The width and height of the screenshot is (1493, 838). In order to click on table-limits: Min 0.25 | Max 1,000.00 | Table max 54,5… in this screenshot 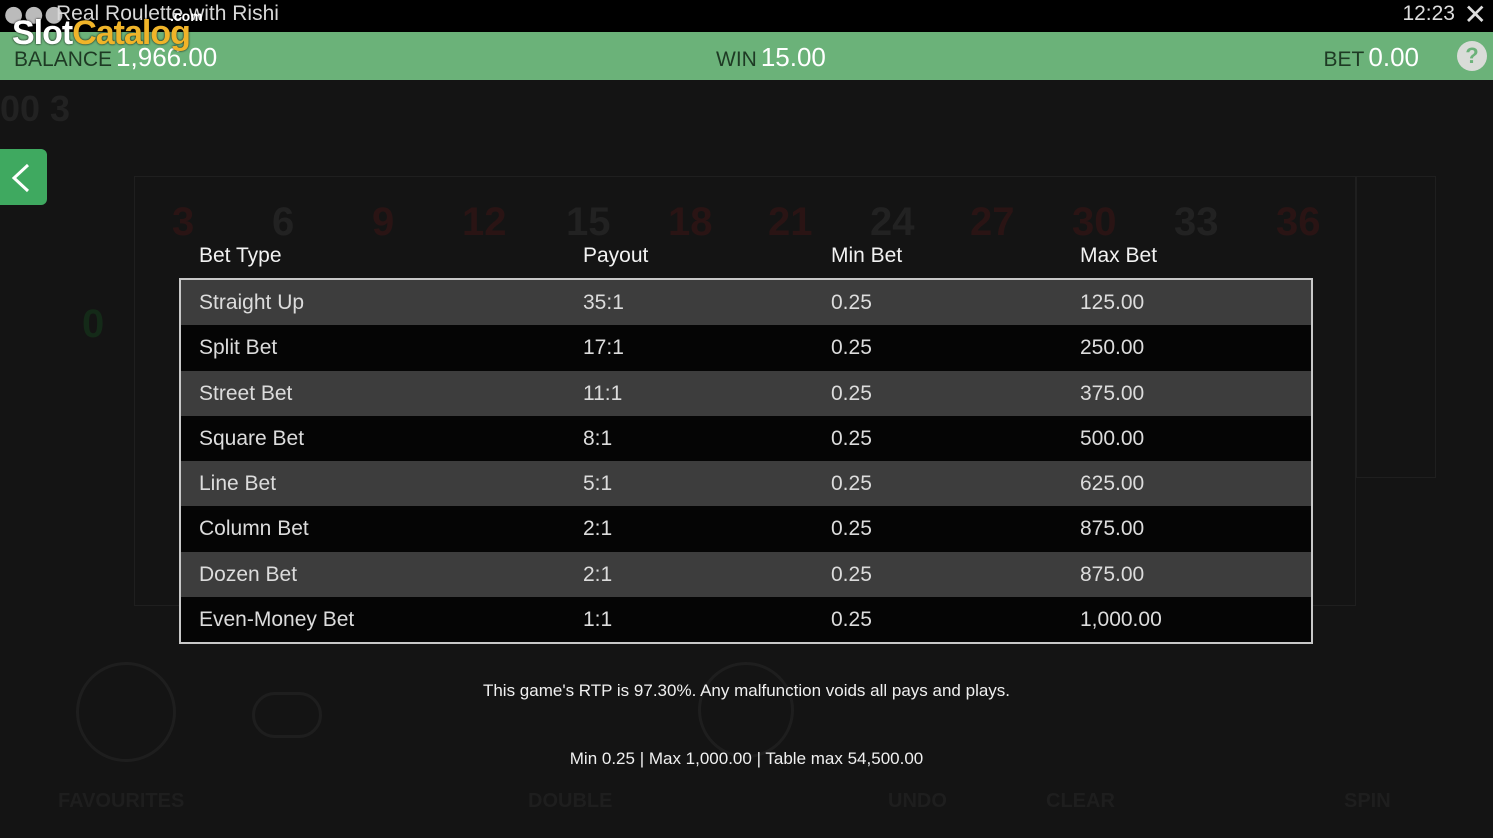, I will do `click(746, 758)`.